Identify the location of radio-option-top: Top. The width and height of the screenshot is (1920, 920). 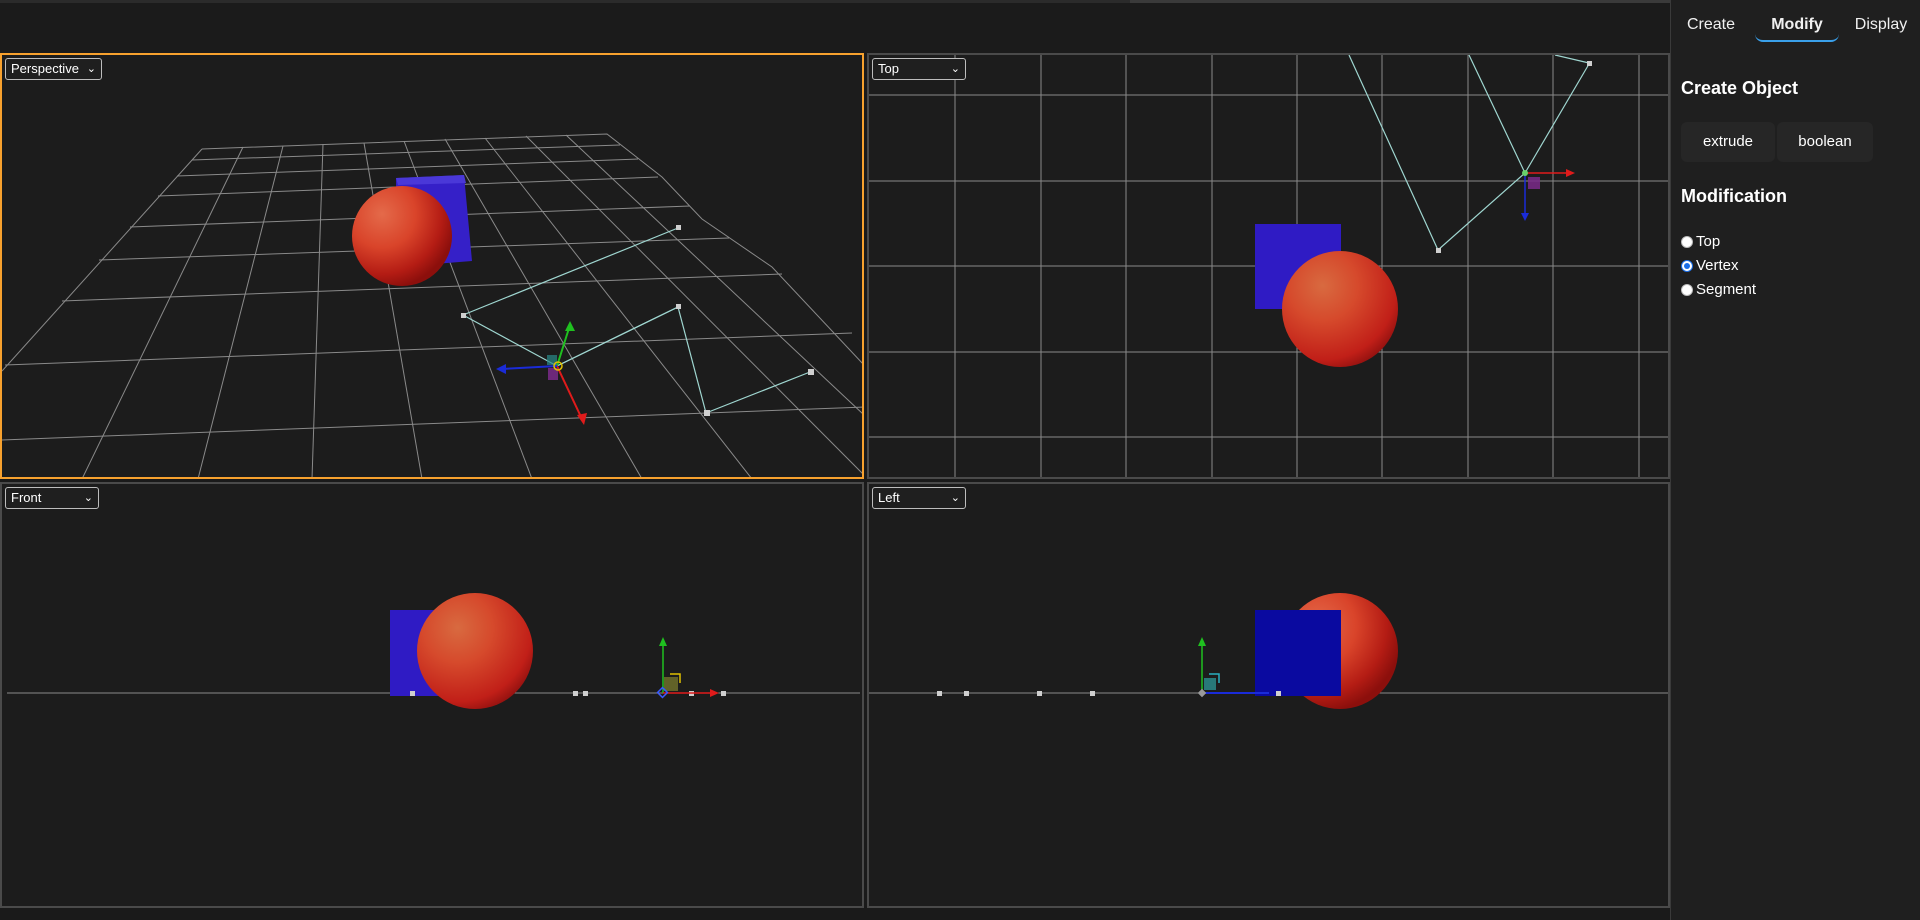
(1700, 242).